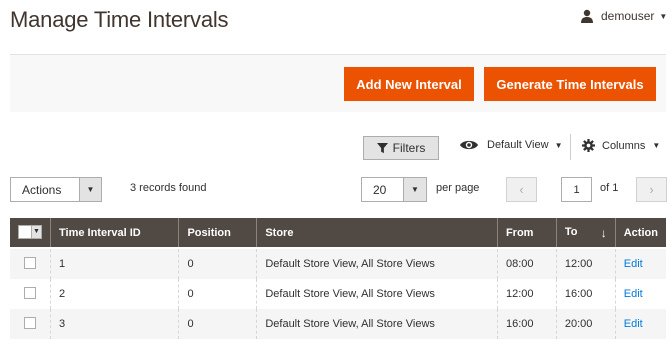 The width and height of the screenshot is (672, 347). What do you see at coordinates (382, 147) in the screenshot?
I see `funnel-icon` at bounding box center [382, 147].